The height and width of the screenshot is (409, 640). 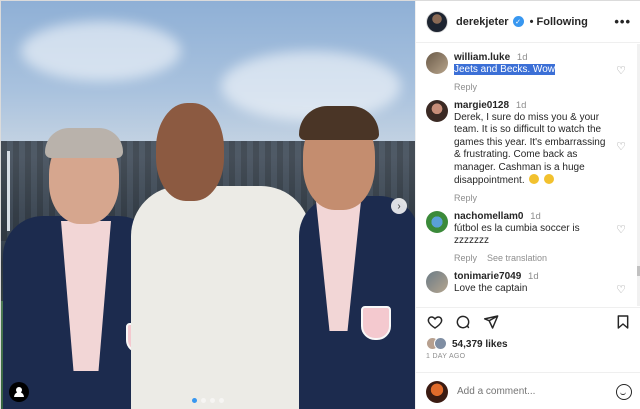 I want to click on carousel-indicator, so click(x=208, y=400).